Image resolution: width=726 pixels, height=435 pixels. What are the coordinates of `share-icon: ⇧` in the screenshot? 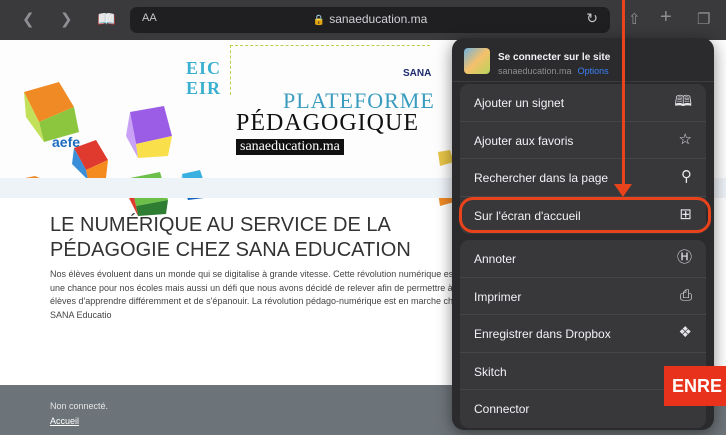 It's located at (634, 20).